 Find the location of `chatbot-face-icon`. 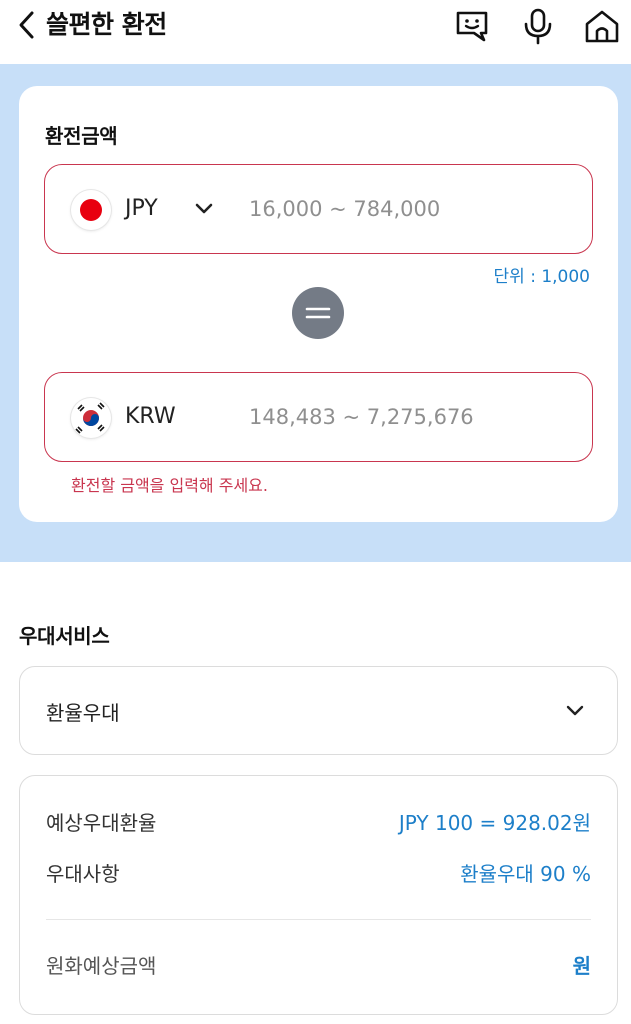

chatbot-face-icon is located at coordinates (472, 26).